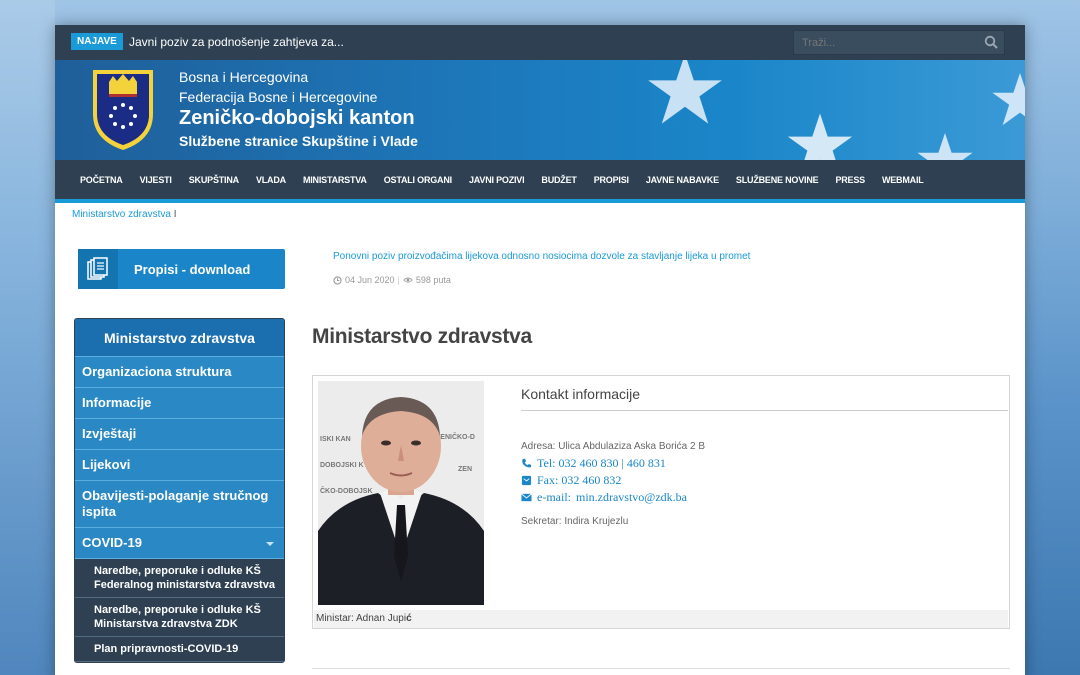 This screenshot has height=675, width=1080. What do you see at coordinates (361, 618) in the screenshot?
I see `minister-caption-name: Ministar: Adnan Jupi` at bounding box center [361, 618].